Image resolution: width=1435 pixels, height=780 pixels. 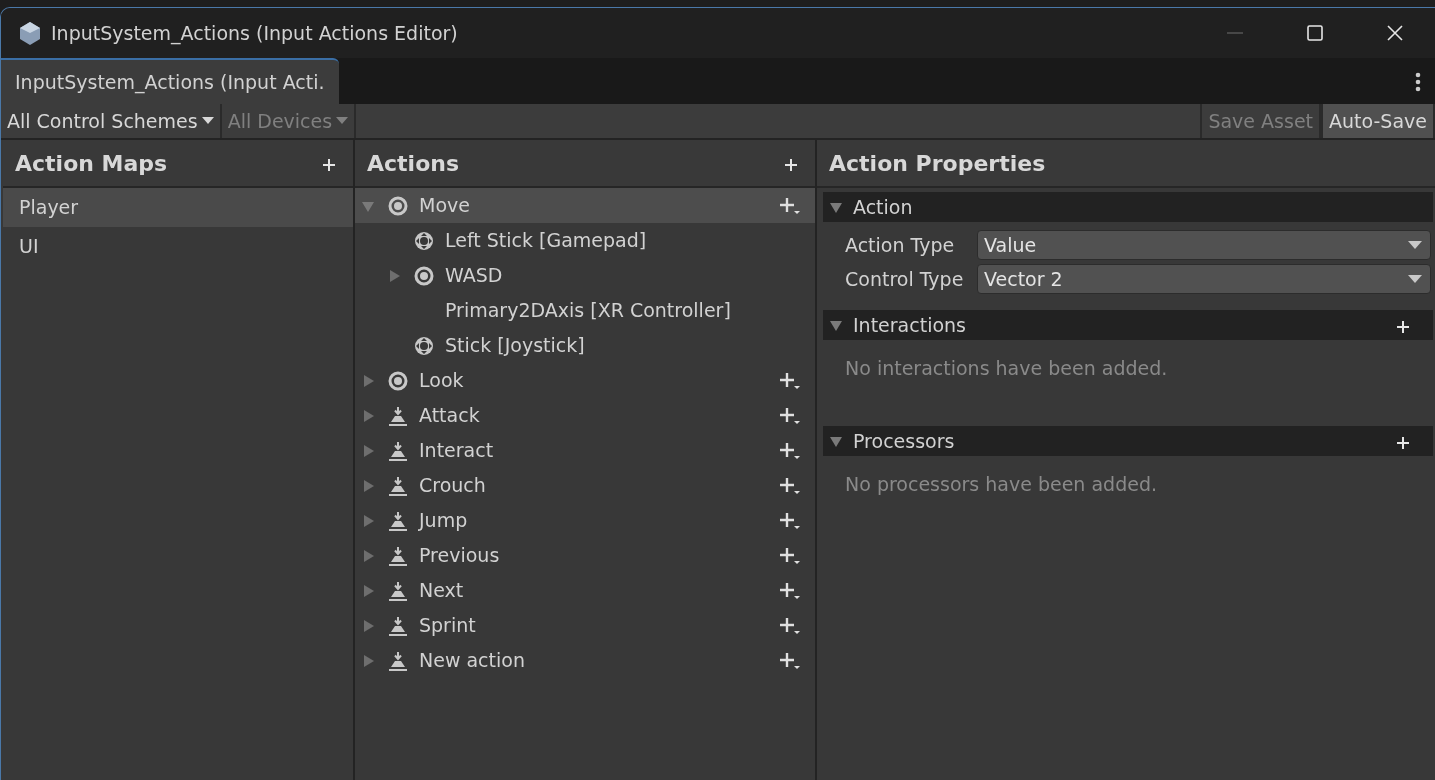 I want to click on binding-label: Primary2DAxis [XR Controller], so click(x=588, y=310).